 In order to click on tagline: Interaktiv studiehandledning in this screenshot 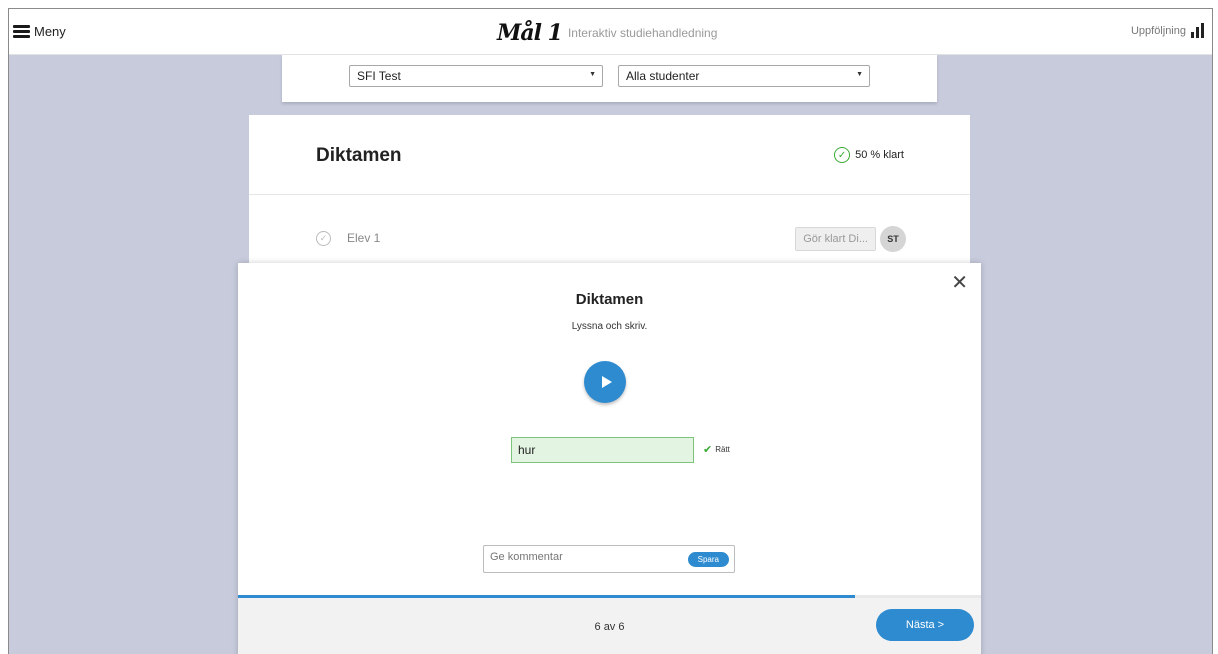, I will do `click(642, 33)`.